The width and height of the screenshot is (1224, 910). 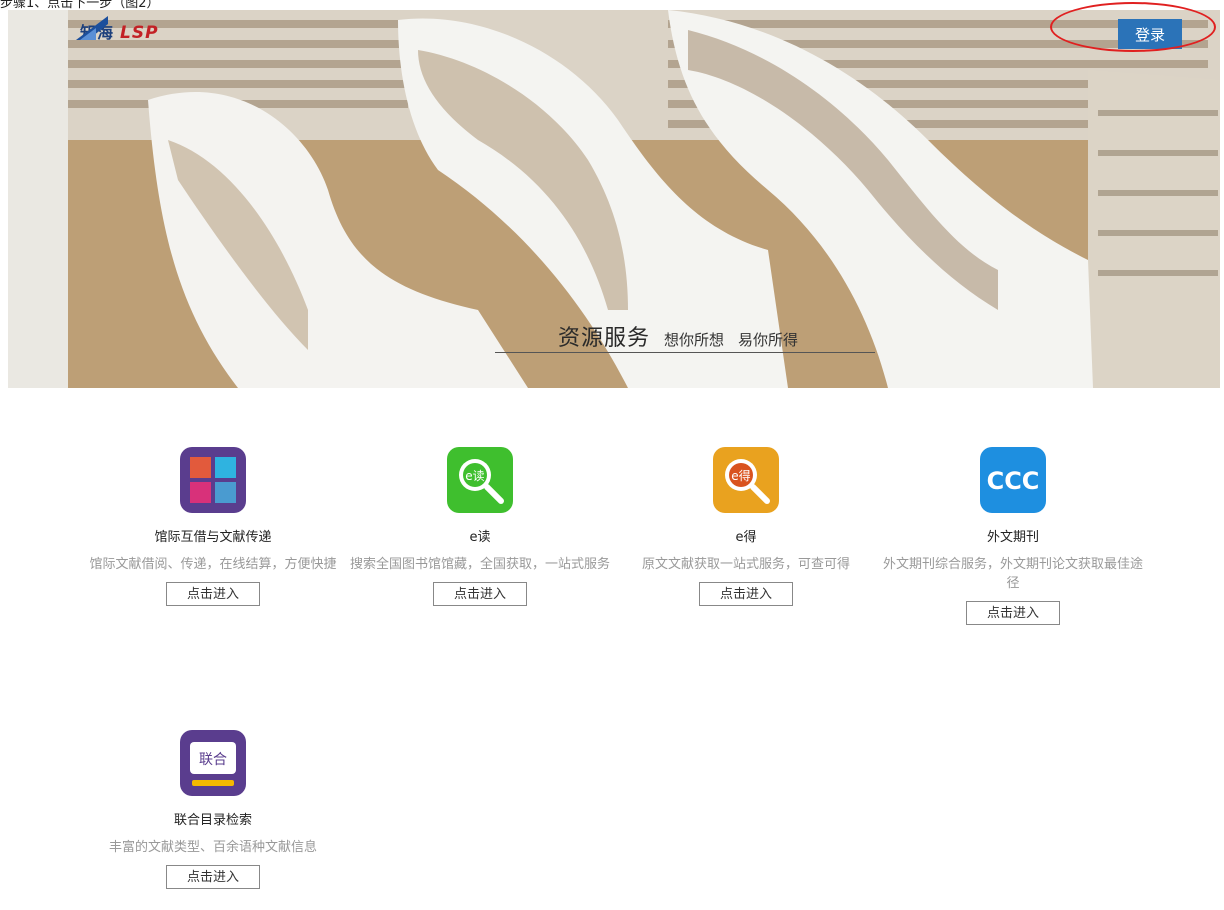 I want to click on service-card-foreign-journals: CCC 外文期刊 外文期刊综合服务，外文期刊论文获取最佳途径 点击进入, so click(x=1013, y=536).